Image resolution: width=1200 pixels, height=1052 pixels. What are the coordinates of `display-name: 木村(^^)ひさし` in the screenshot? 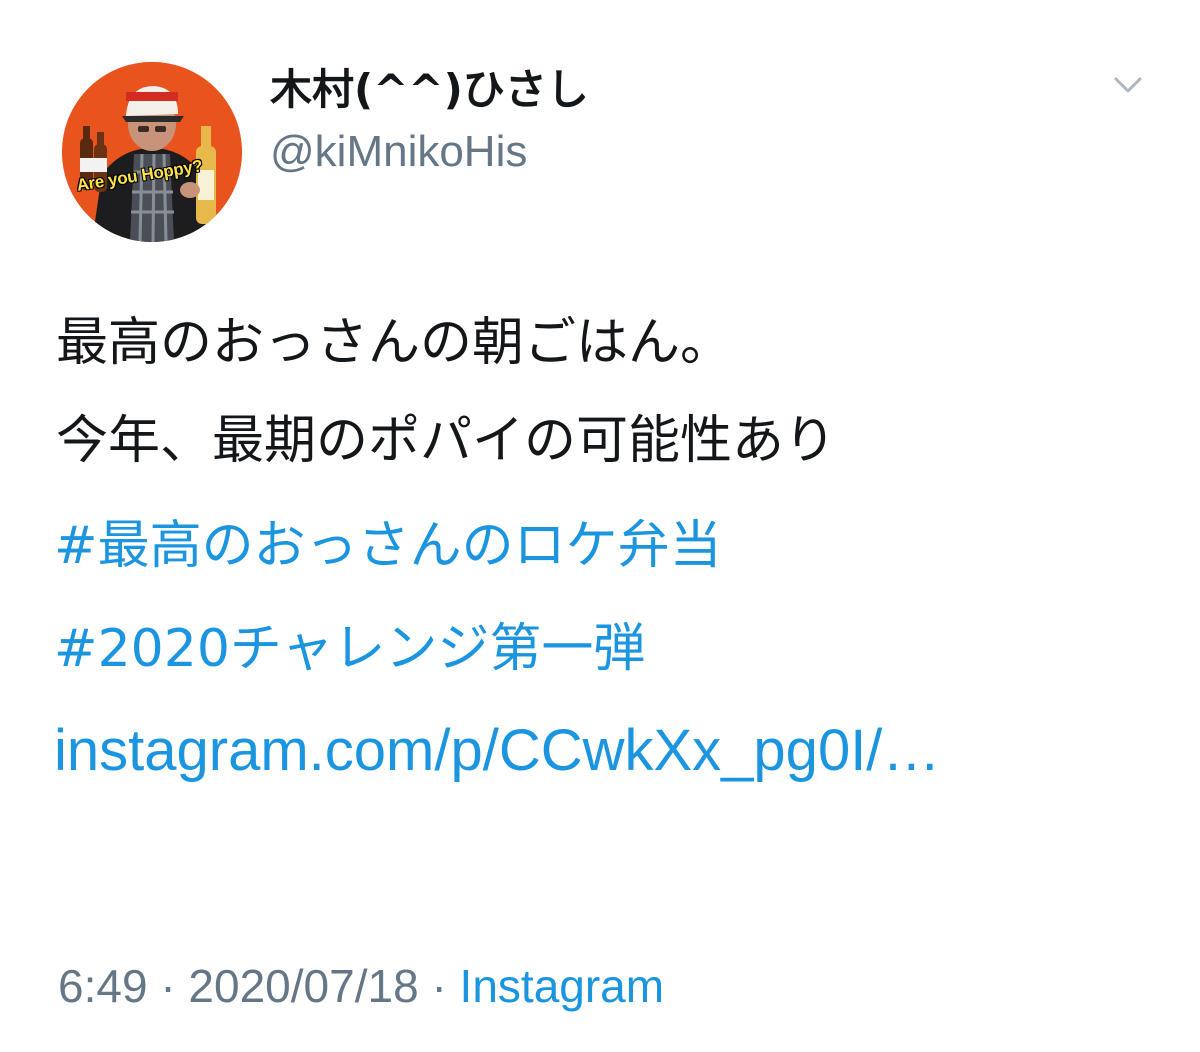 It's located at (429, 90).